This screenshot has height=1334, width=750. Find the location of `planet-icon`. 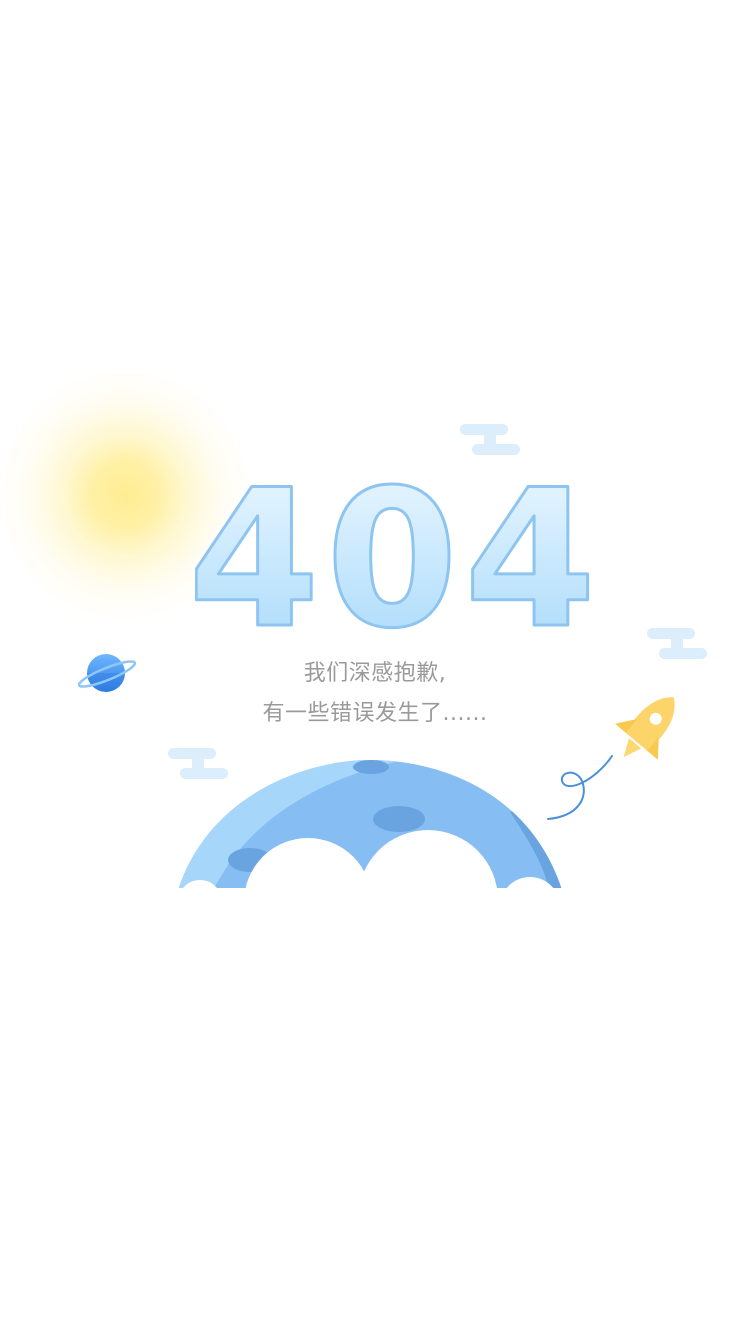

planet-icon is located at coordinates (107, 673).